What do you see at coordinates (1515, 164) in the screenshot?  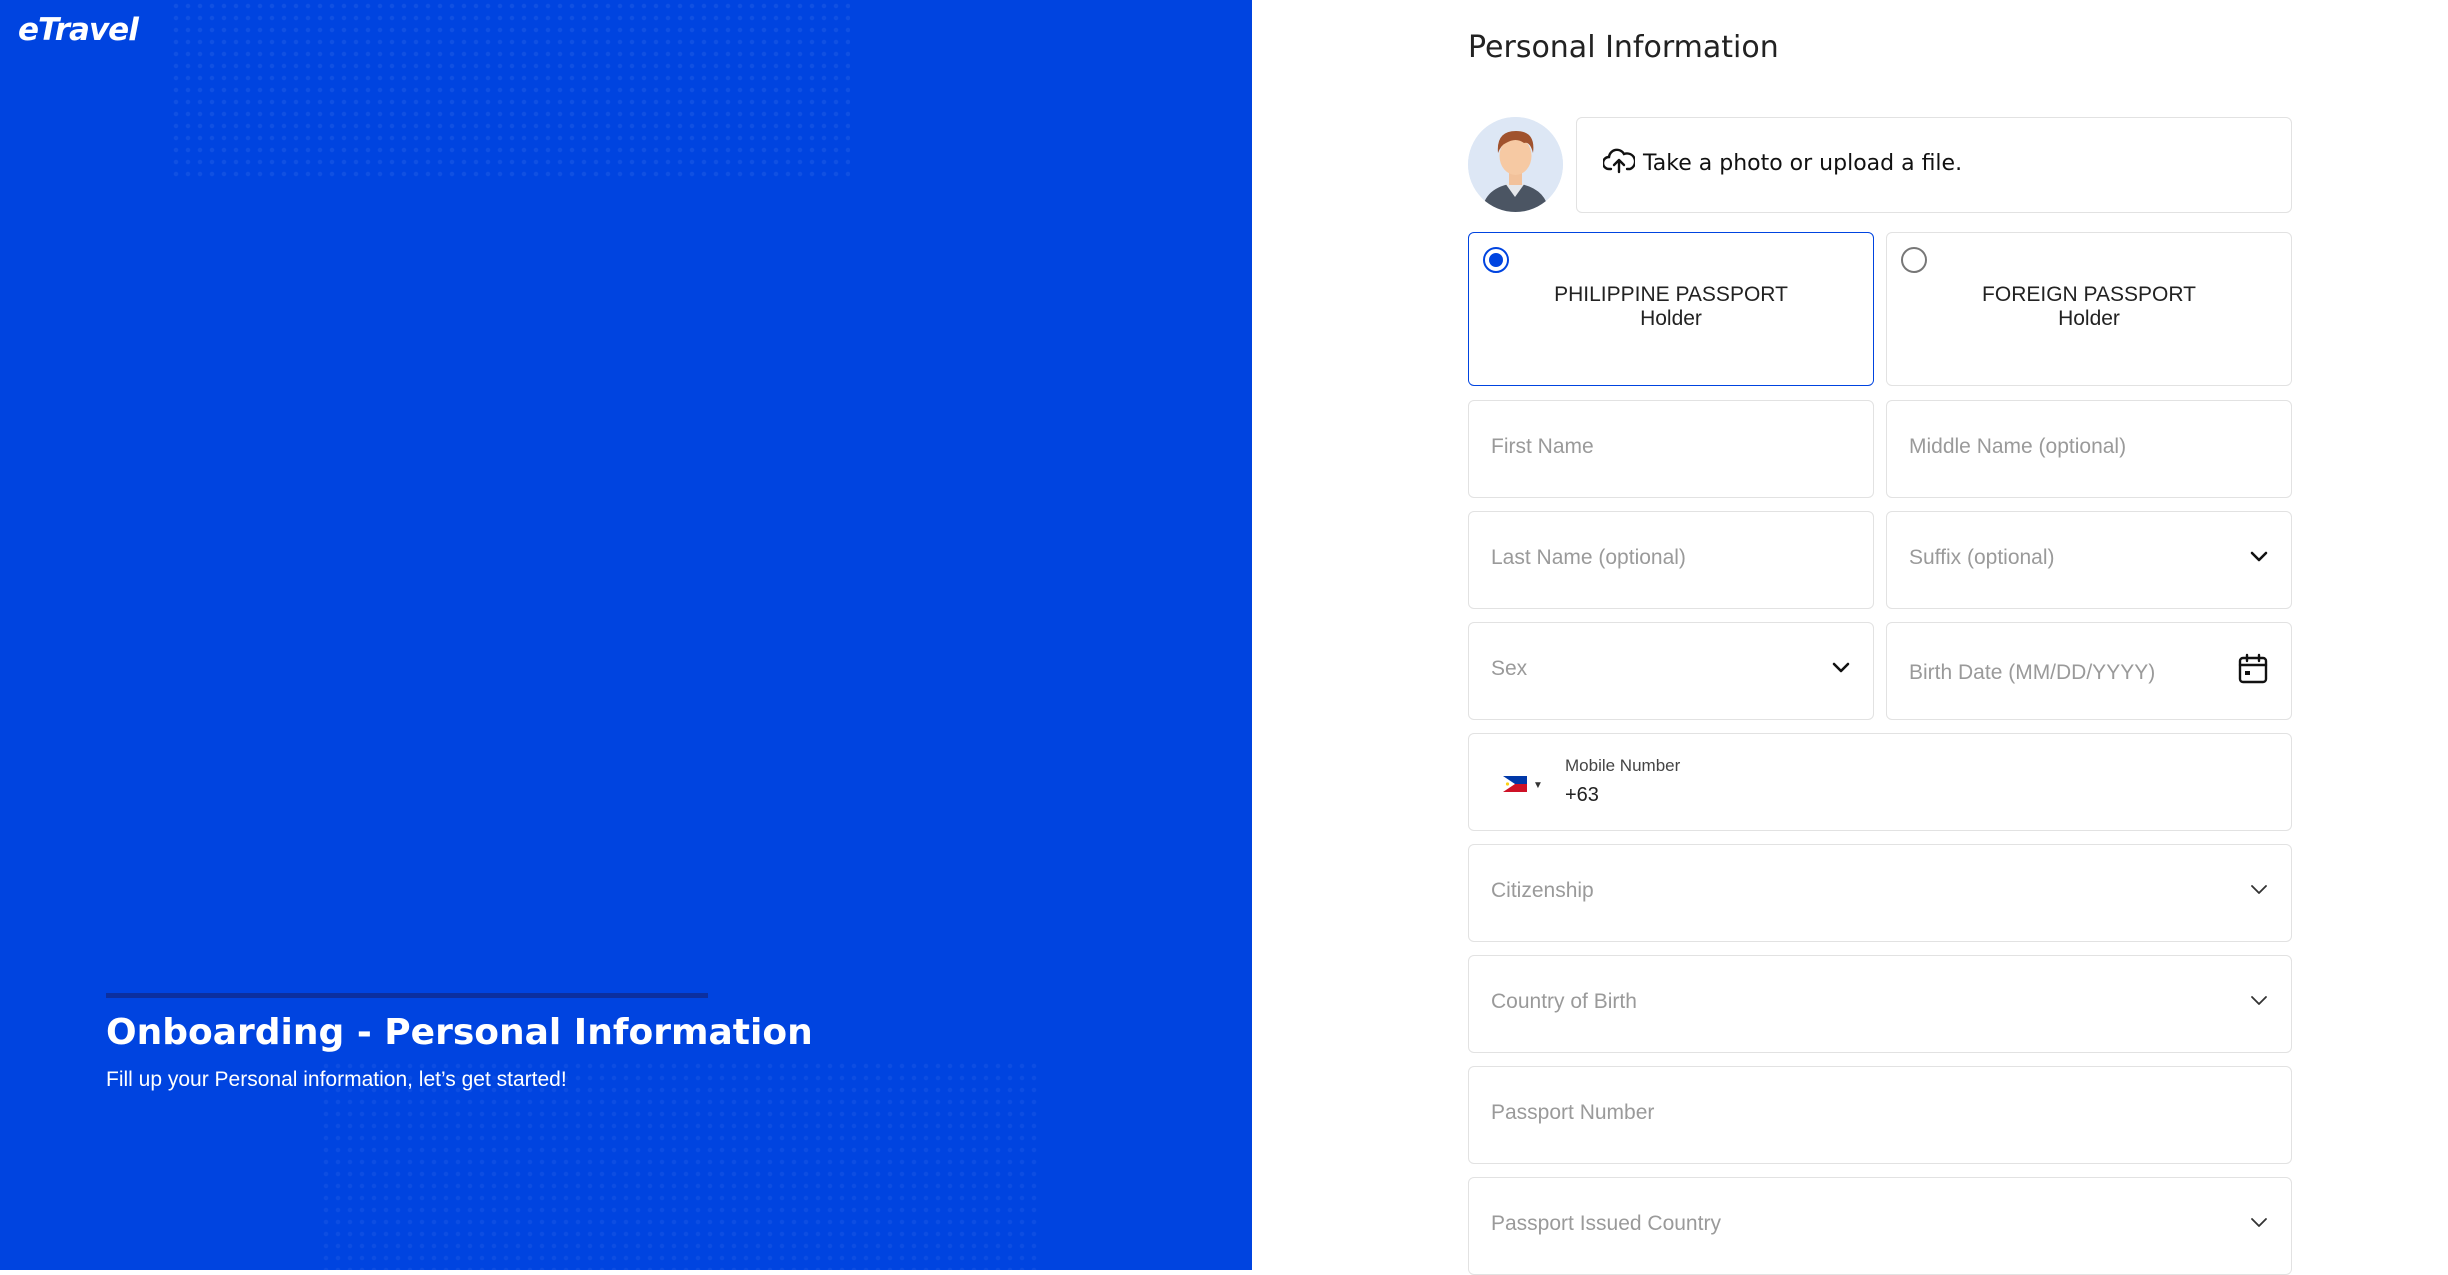 I see `user-avatar-icon` at bounding box center [1515, 164].